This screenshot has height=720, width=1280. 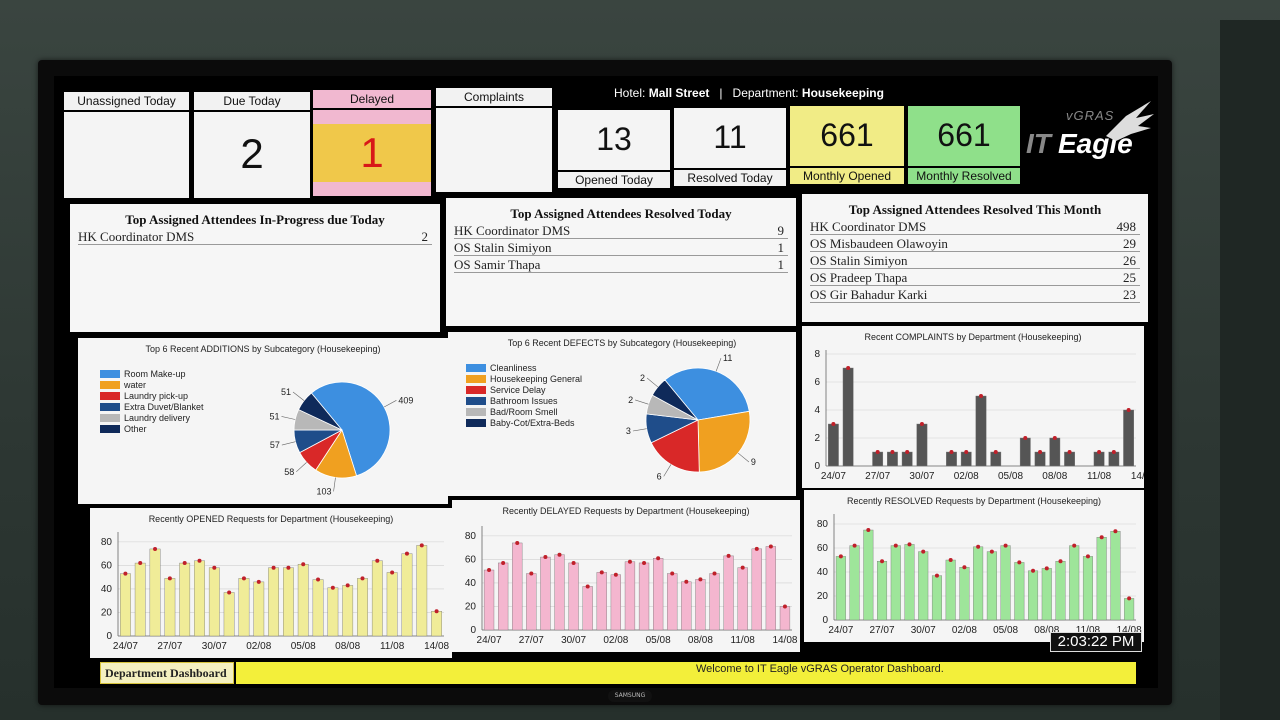 I want to click on legend-item: Cleanliness, so click(x=524, y=367).